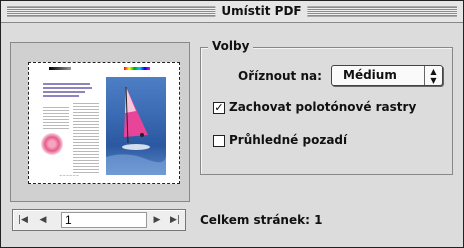 The width and height of the screenshot is (464, 248). What do you see at coordinates (157, 220) in the screenshot?
I see `next-page-icon: ▶` at bounding box center [157, 220].